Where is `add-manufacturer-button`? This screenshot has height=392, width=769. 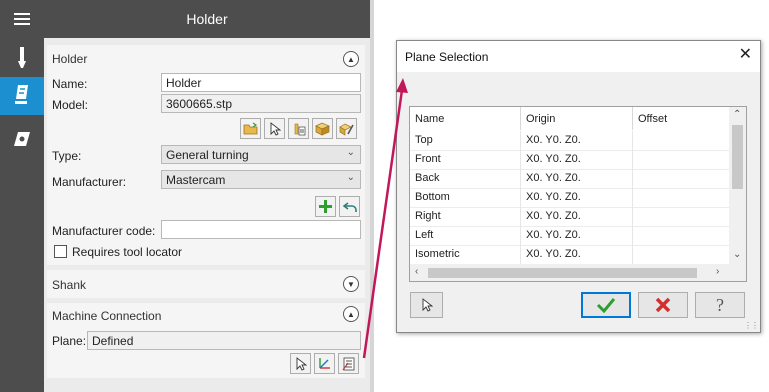
add-manufacturer-button is located at coordinates (325, 206).